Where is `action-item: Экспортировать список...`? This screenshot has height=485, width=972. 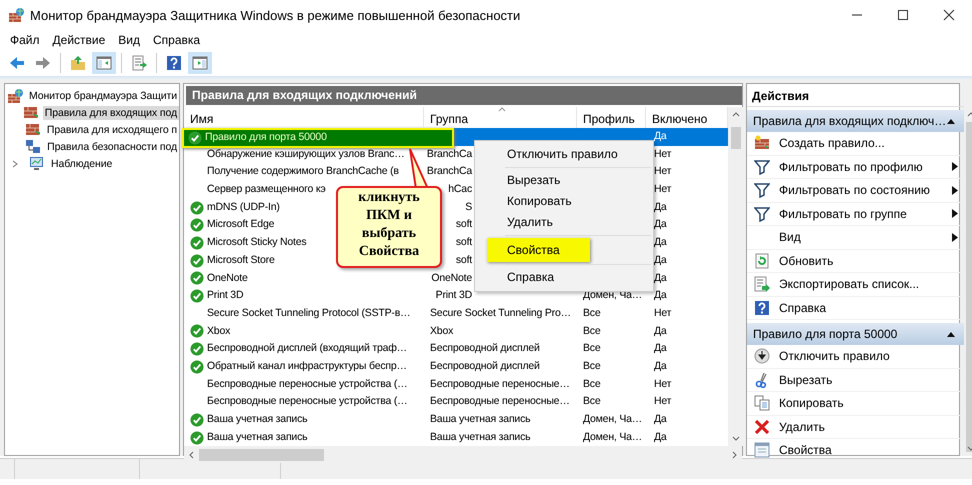
action-item: Экспортировать список... is located at coordinates (855, 284).